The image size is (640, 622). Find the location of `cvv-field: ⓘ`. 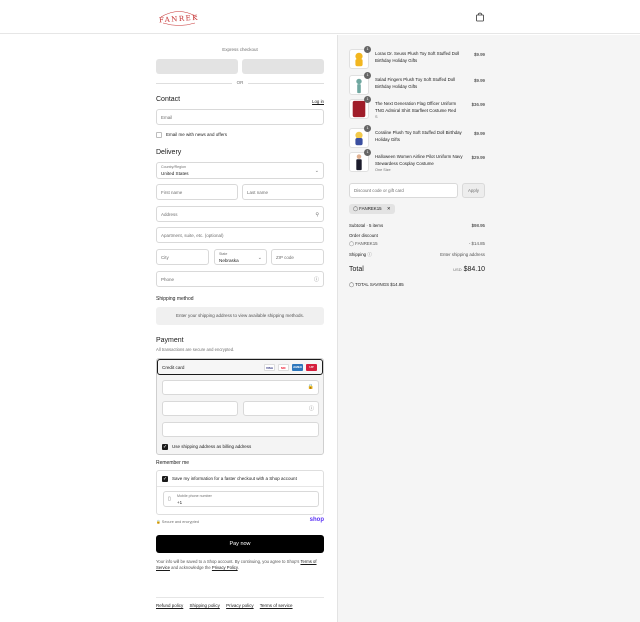

cvv-field: ⓘ is located at coordinates (281, 408).